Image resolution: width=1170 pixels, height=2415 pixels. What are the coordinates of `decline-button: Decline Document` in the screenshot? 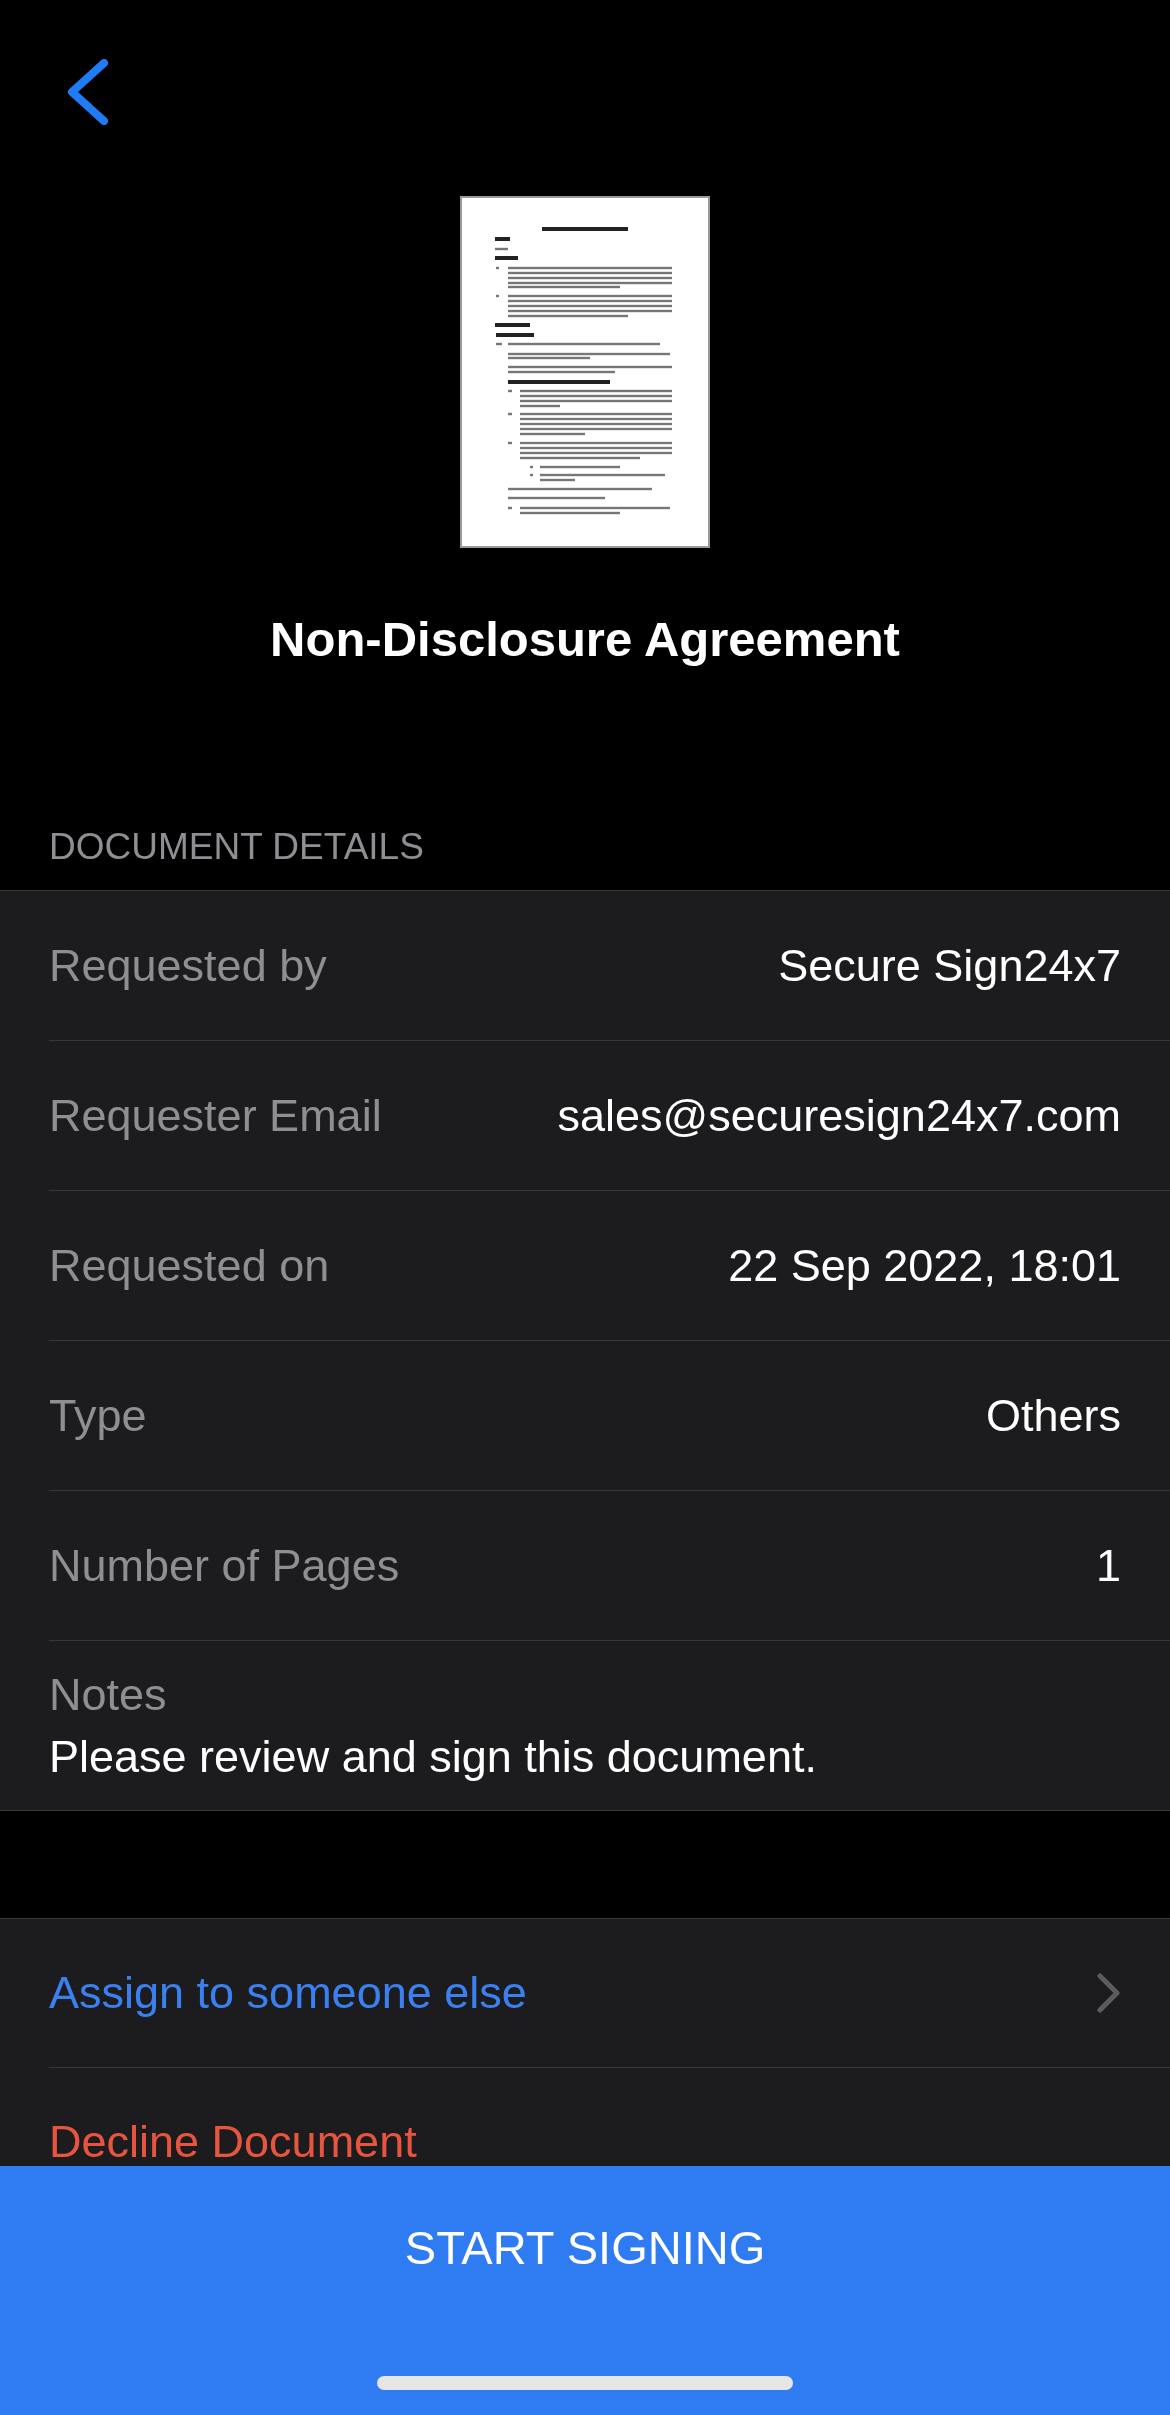 It's located at (609, 2117).